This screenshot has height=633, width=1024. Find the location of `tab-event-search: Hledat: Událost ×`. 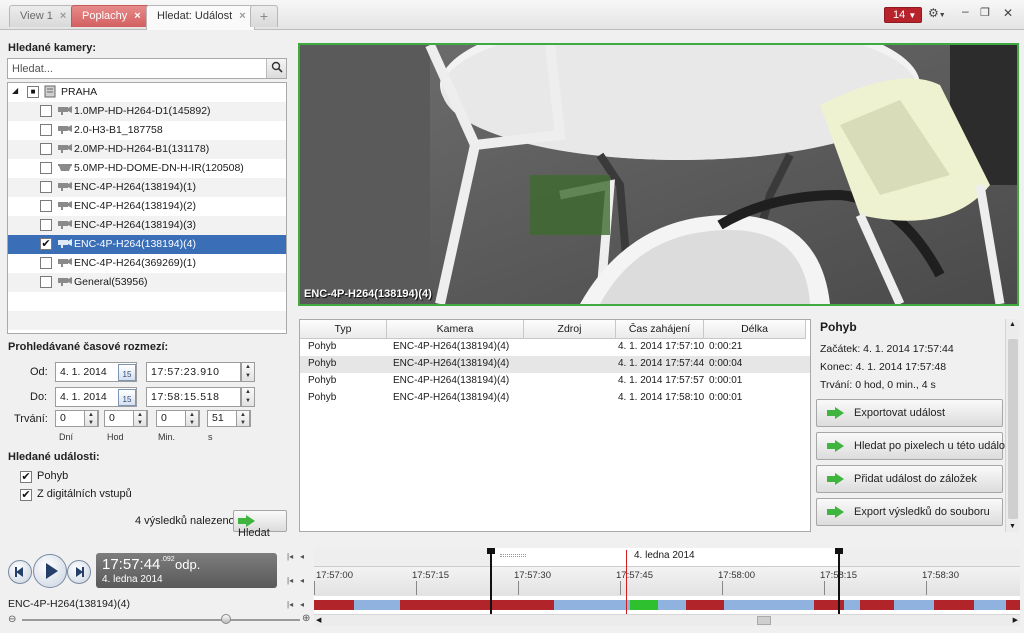

tab-event-search: Hledat: Událost × is located at coordinates (200, 17).